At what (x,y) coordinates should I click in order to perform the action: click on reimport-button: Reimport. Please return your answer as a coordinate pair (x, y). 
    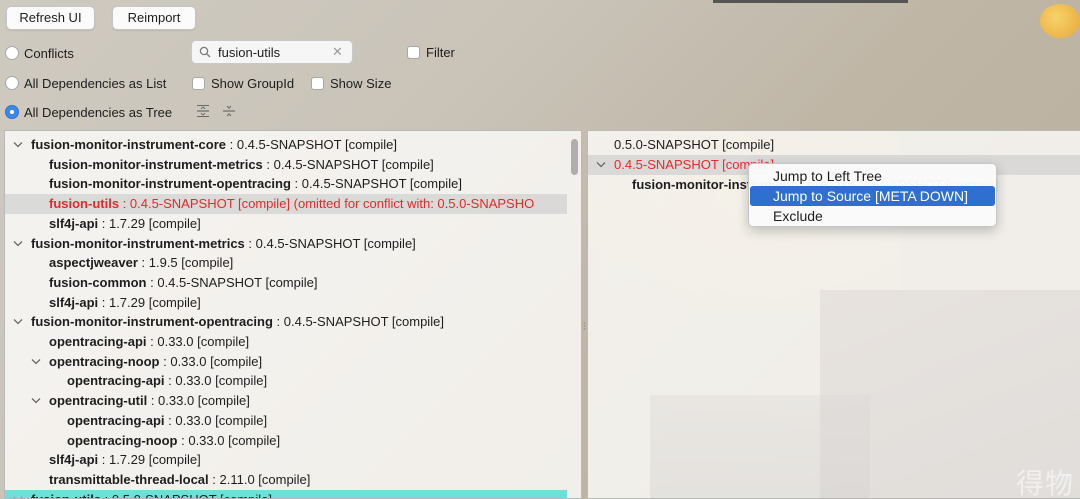
    Looking at the image, I should click on (154, 18).